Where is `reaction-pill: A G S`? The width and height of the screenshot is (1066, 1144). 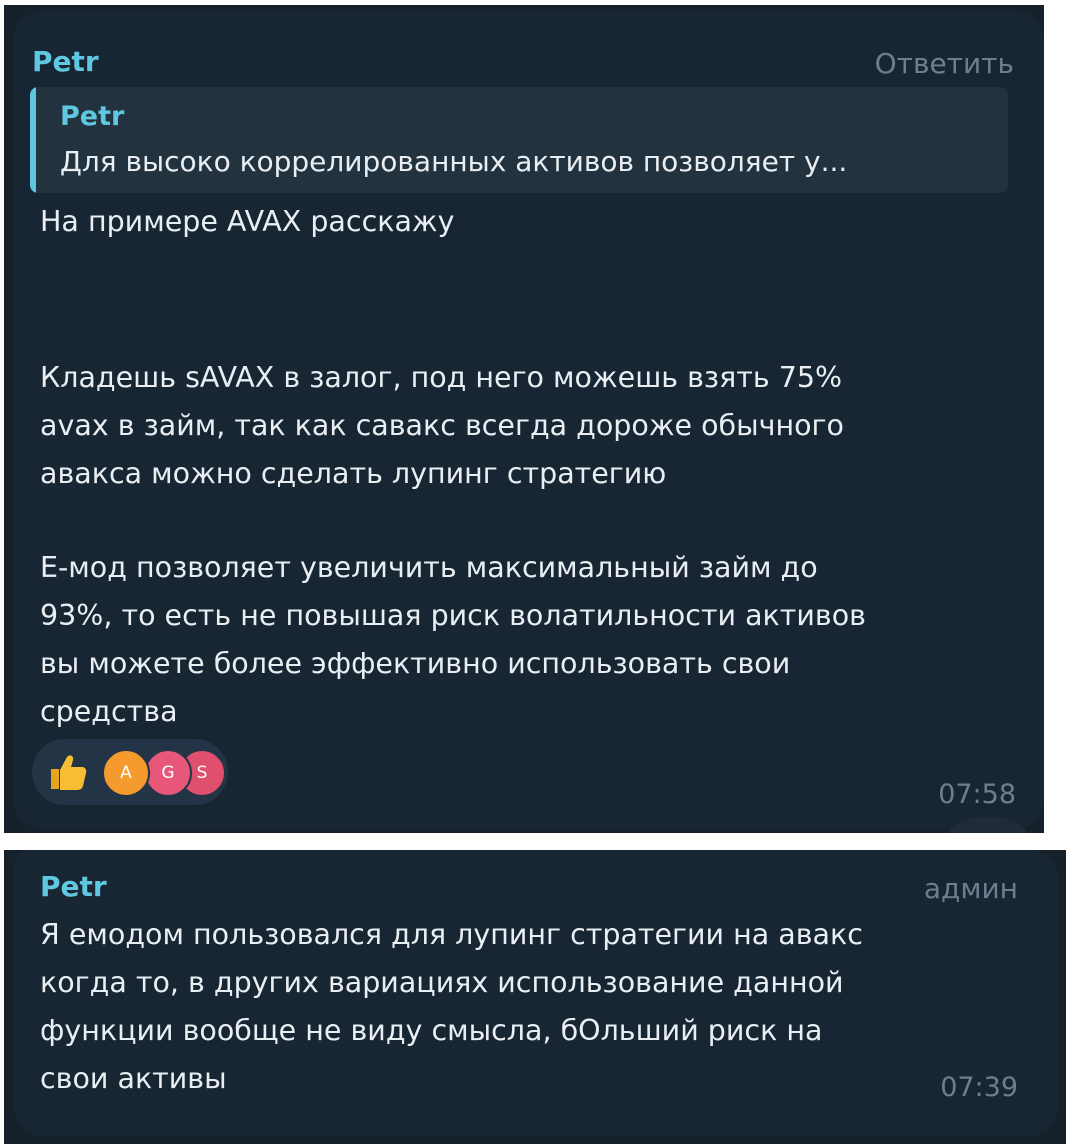
reaction-pill: A G S is located at coordinates (130, 772).